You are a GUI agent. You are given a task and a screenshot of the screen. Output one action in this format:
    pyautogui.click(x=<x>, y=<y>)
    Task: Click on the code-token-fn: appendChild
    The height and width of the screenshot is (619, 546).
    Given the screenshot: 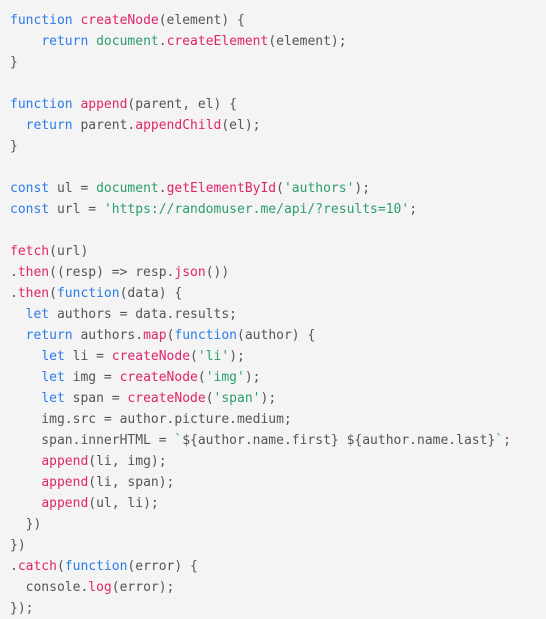 What is the action you would take?
    pyautogui.click(x=178, y=125)
    